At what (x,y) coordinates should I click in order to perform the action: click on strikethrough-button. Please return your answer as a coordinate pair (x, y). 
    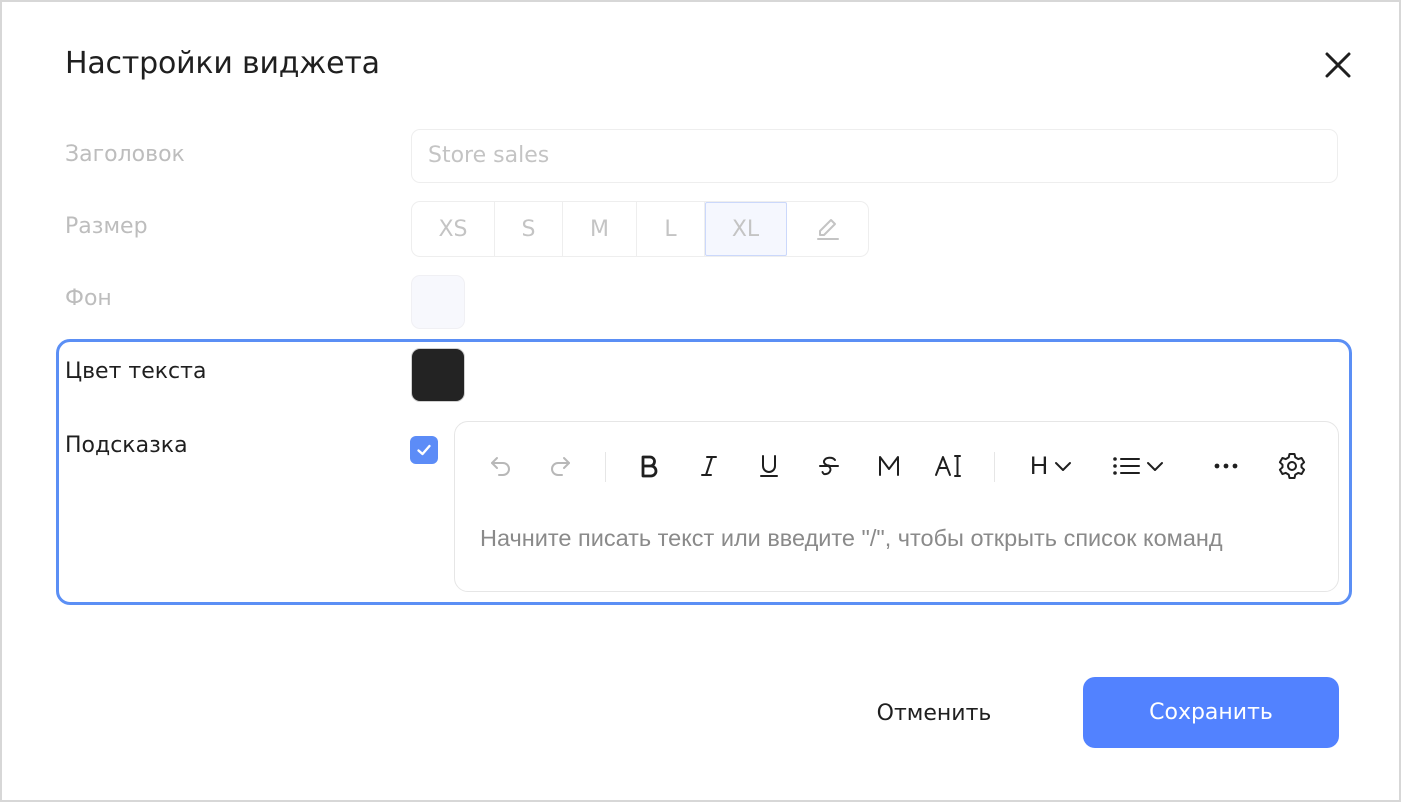
    Looking at the image, I should click on (829, 466).